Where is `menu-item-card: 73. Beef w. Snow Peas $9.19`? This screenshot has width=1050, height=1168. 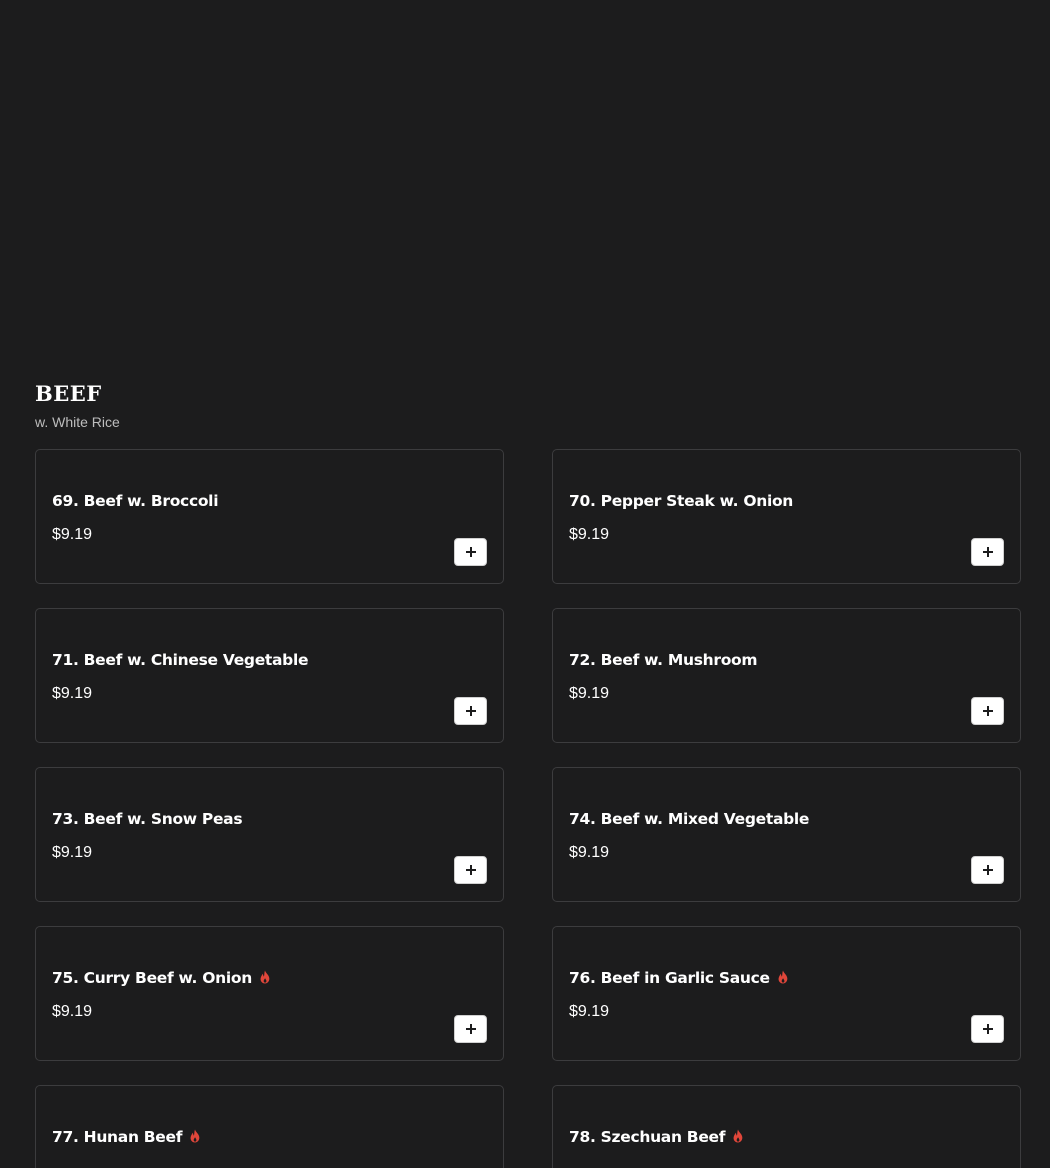 menu-item-card: 73. Beef w. Snow Peas $9.19 is located at coordinates (269, 834).